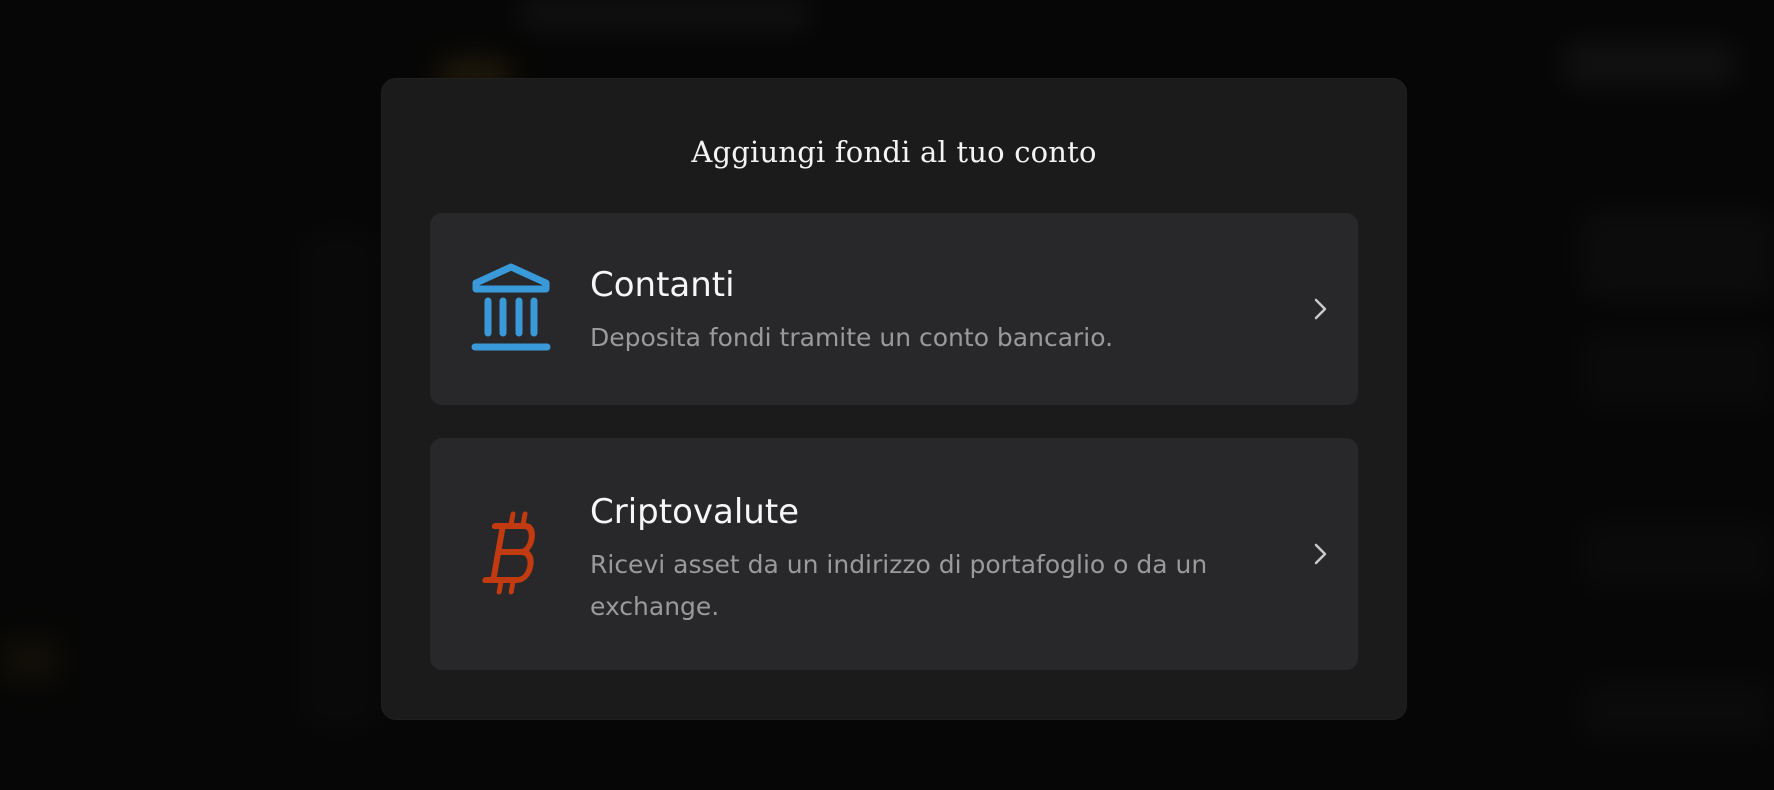  Describe the element at coordinates (695, 512) in the screenshot. I see `crypto-option-title: Criptovalute` at that location.